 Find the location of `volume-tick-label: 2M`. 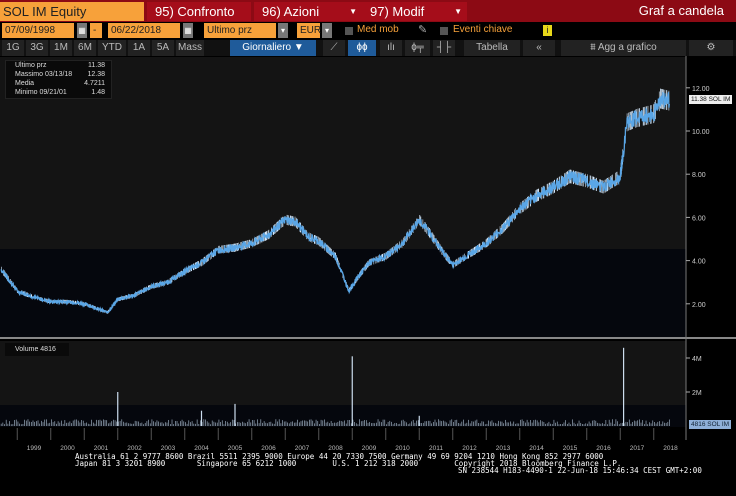

volume-tick-label: 2M is located at coordinates (697, 393).